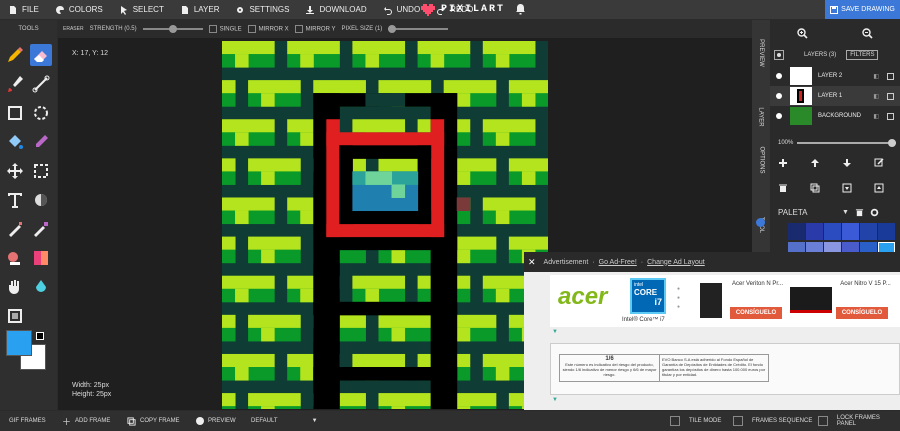  What do you see at coordinates (862, 9) in the screenshot?
I see `save-drawing-button: SAVE DRAWING` at bounding box center [862, 9].